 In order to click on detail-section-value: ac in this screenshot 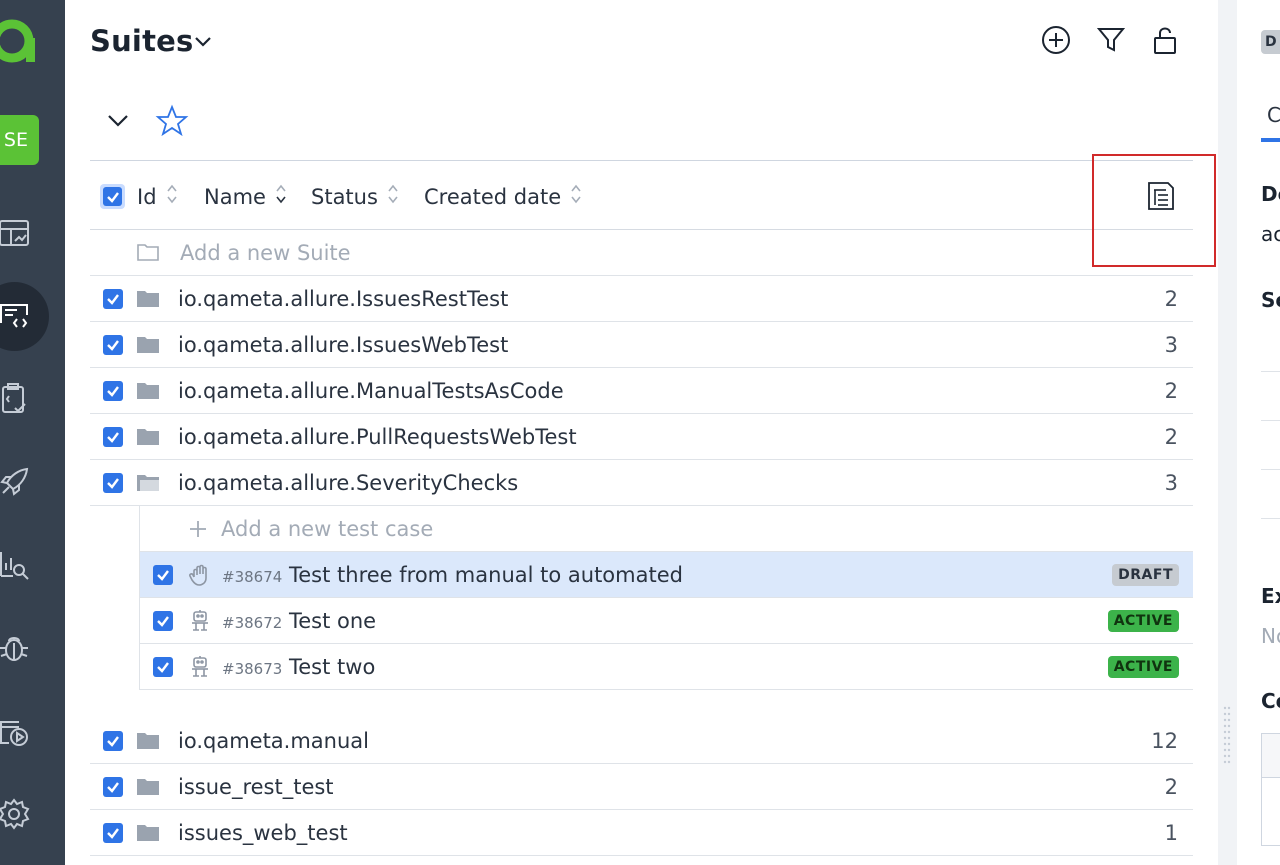, I will do `click(1270, 234)`.